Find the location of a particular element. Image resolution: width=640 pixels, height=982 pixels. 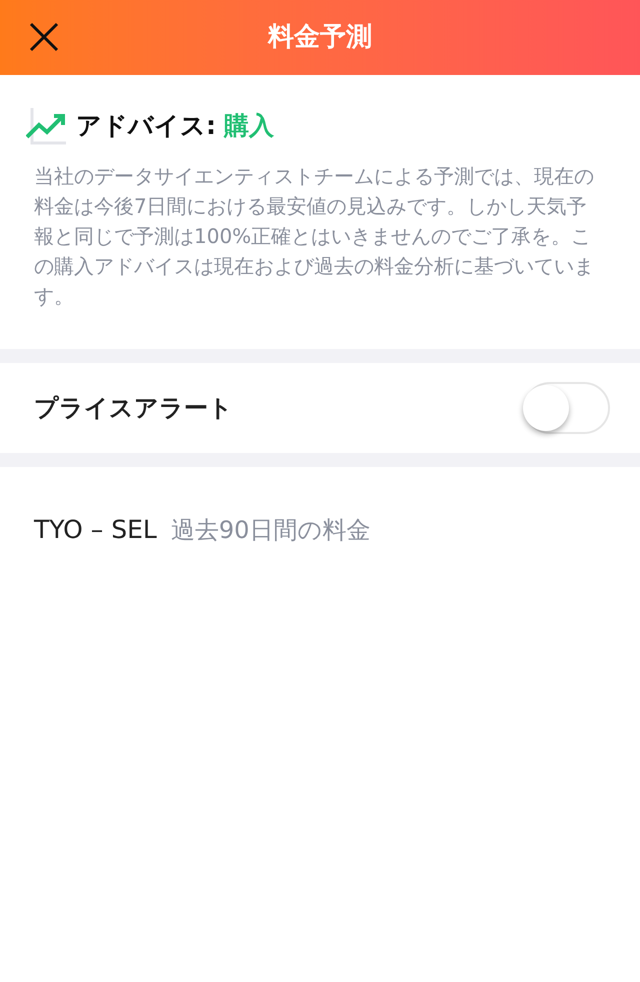

close-icon is located at coordinates (44, 37).